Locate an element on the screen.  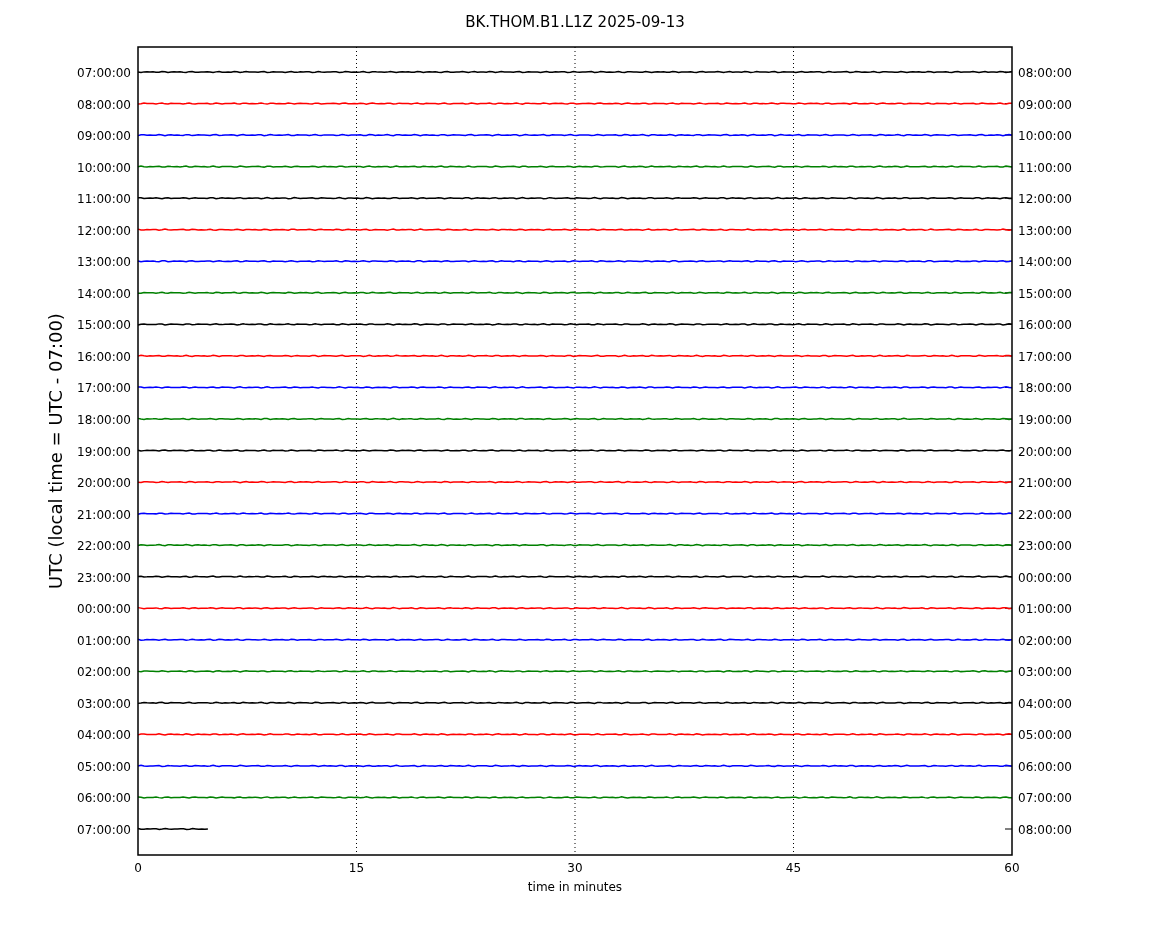
x-tick-label: 15 is located at coordinates (356, 868).